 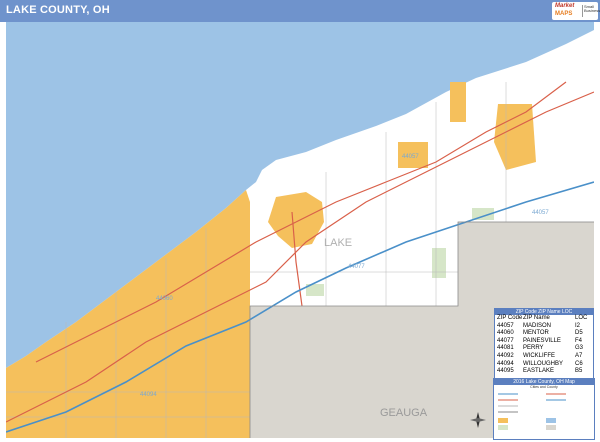 I want to click on column-loc: LOC, so click(x=581, y=318).